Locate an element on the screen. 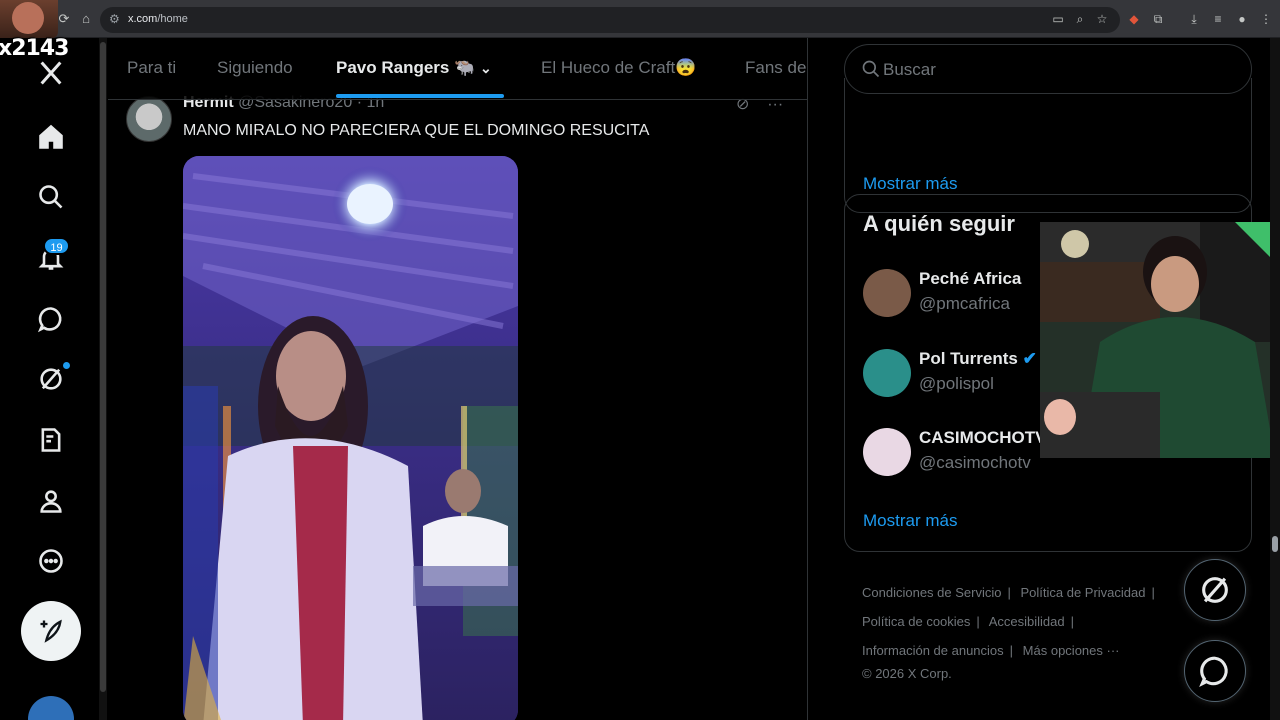 Image resolution: width=1280 pixels, height=720 pixels. active-tab-indicator is located at coordinates (420, 96).